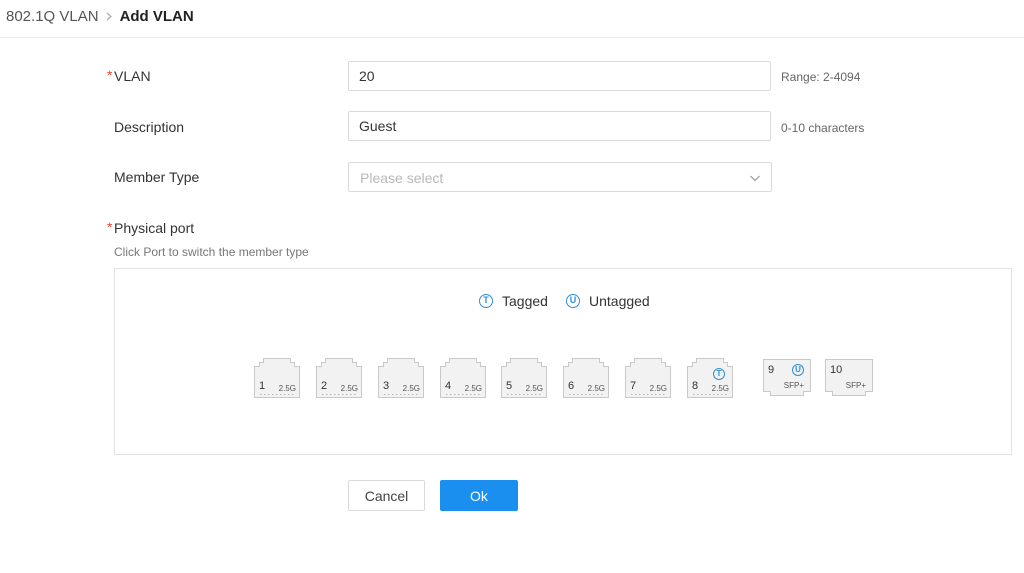 The height and width of the screenshot is (573, 1024). I want to click on port-number: 7, so click(633, 386).